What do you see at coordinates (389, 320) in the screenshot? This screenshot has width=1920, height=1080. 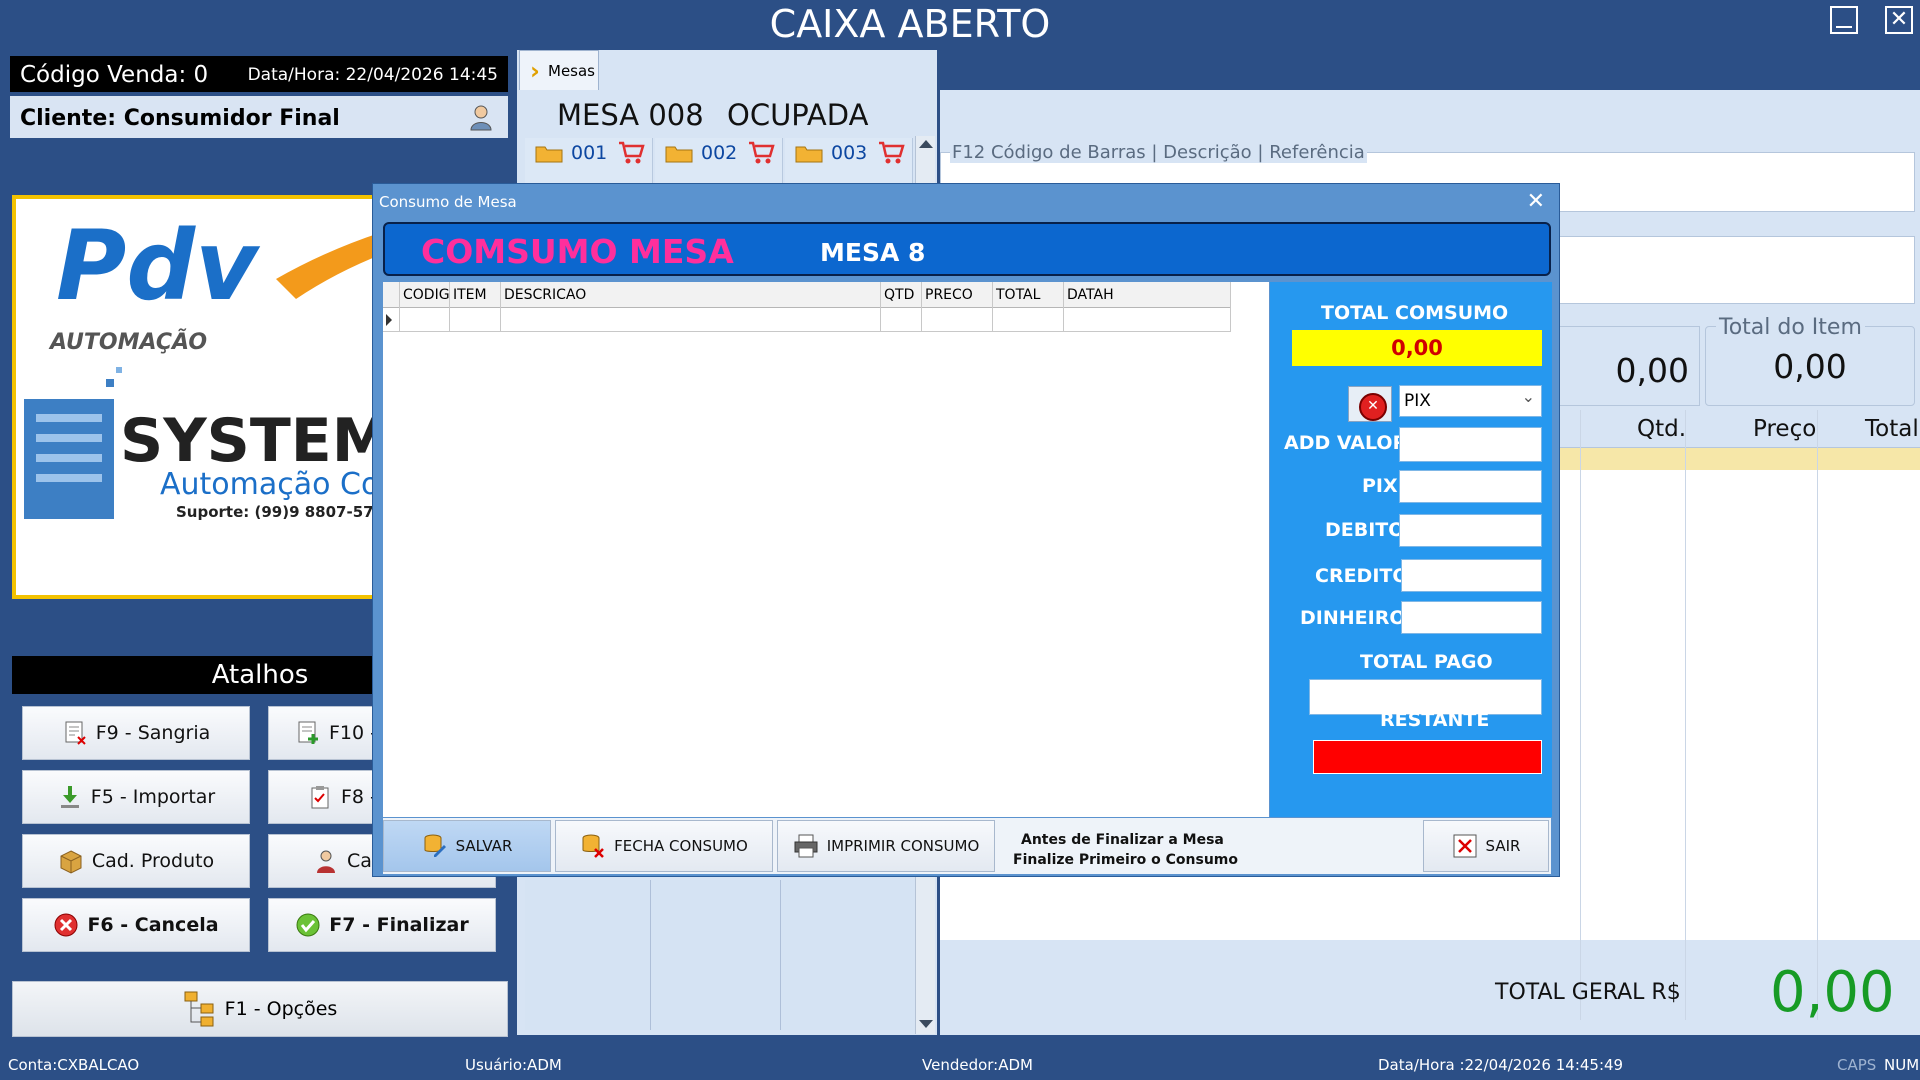 I see `row-pointer-icon` at bounding box center [389, 320].